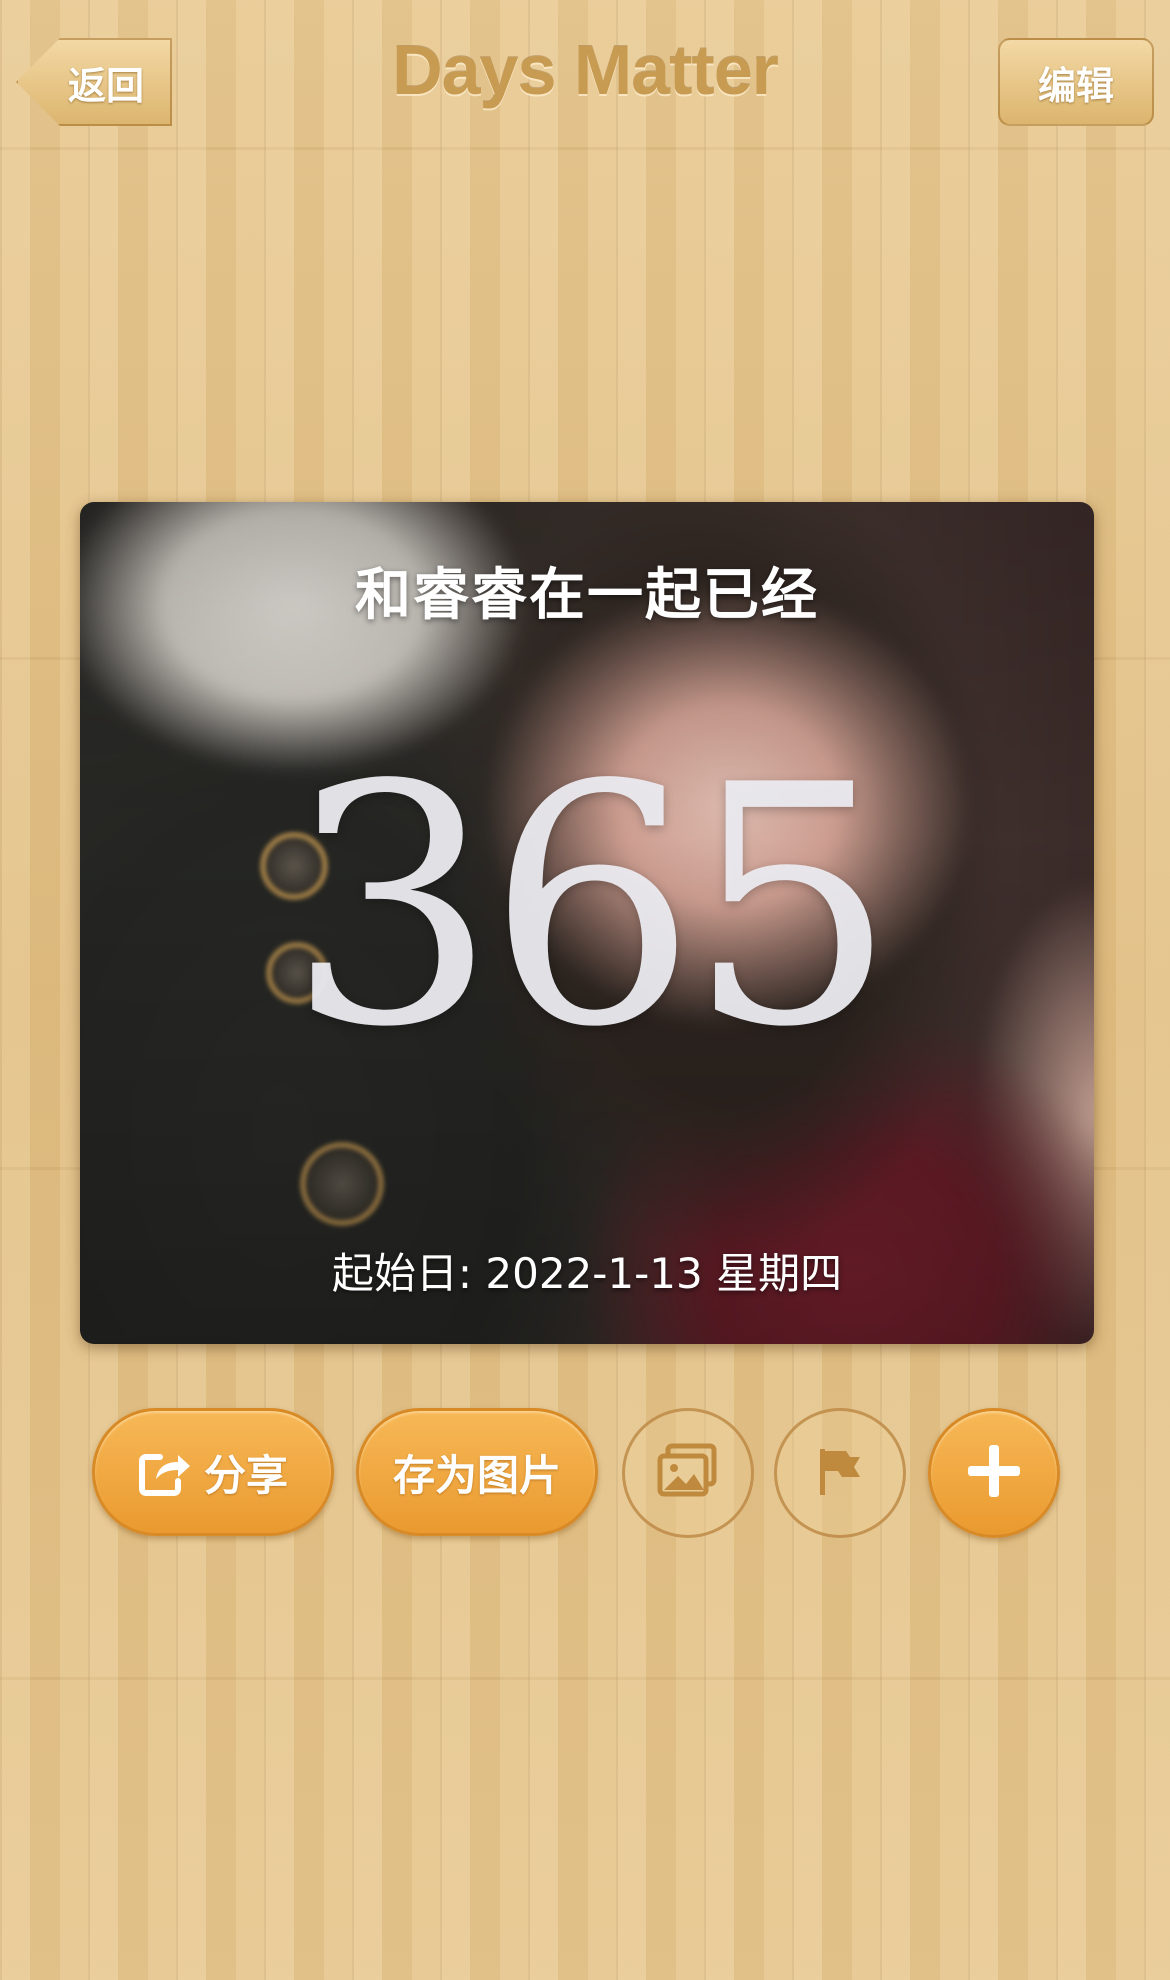 This screenshot has height=1980, width=1170. What do you see at coordinates (165, 1472) in the screenshot?
I see `share-icon` at bounding box center [165, 1472].